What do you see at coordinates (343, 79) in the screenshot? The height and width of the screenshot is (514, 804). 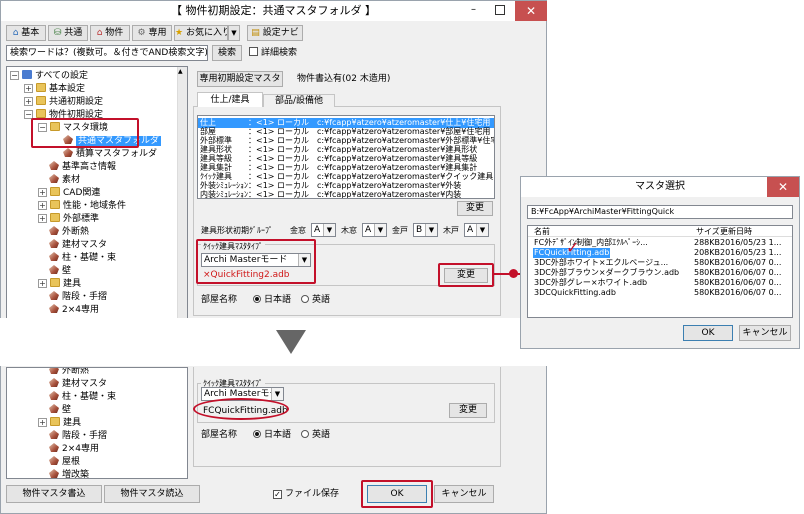 I see `tab-property-write: 物件書込有(02 木造用)` at bounding box center [343, 79].